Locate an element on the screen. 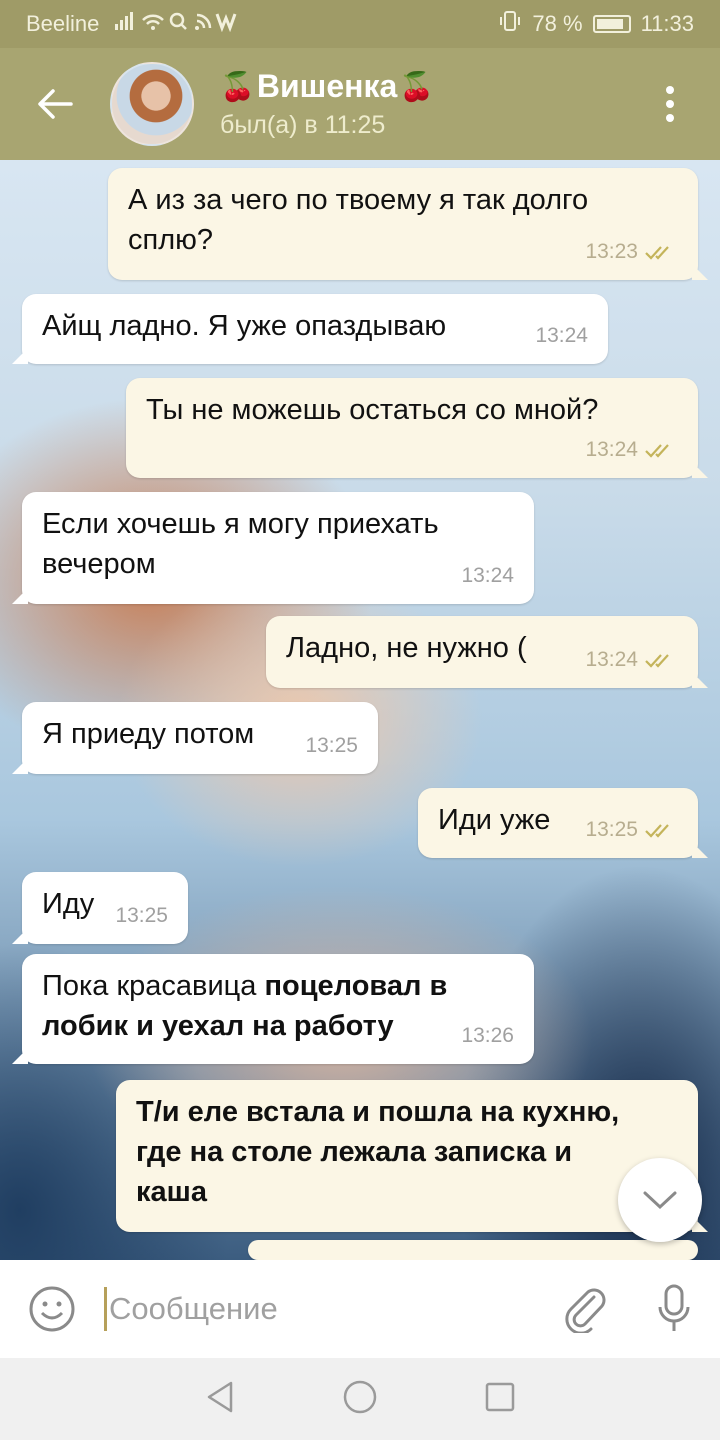 The height and width of the screenshot is (1440, 720). message-bold-text: лобик и уехал на работу is located at coordinates (218, 1026).